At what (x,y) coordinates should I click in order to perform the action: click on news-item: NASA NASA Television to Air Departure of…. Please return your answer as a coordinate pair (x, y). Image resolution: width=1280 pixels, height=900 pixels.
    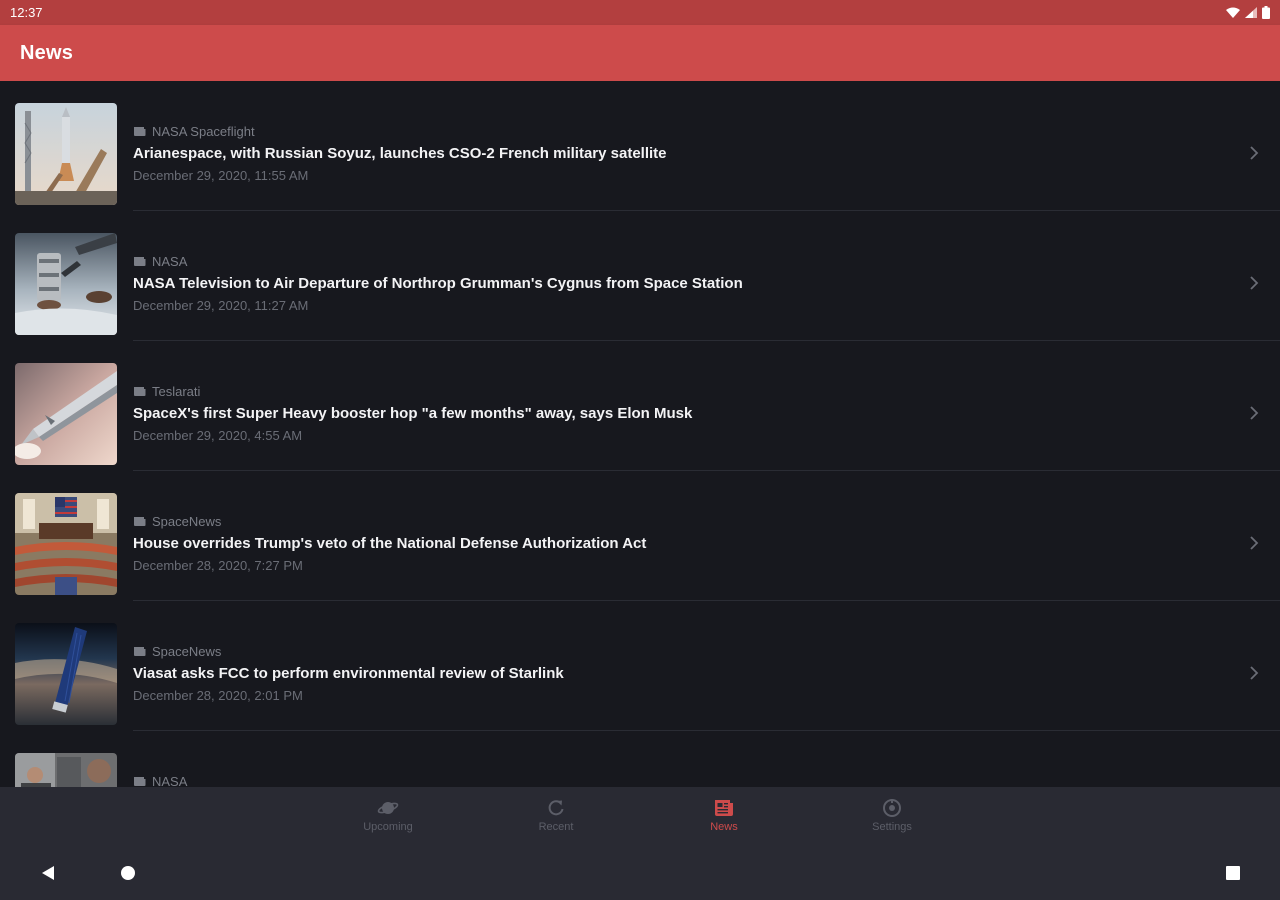
    Looking at the image, I should click on (640, 276).